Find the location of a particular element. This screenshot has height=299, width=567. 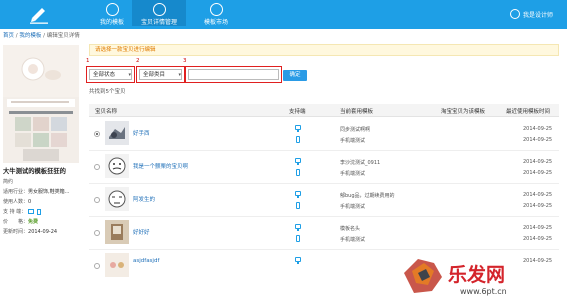

nav-label: 宝贝详情管理 is located at coordinates (158, 22).